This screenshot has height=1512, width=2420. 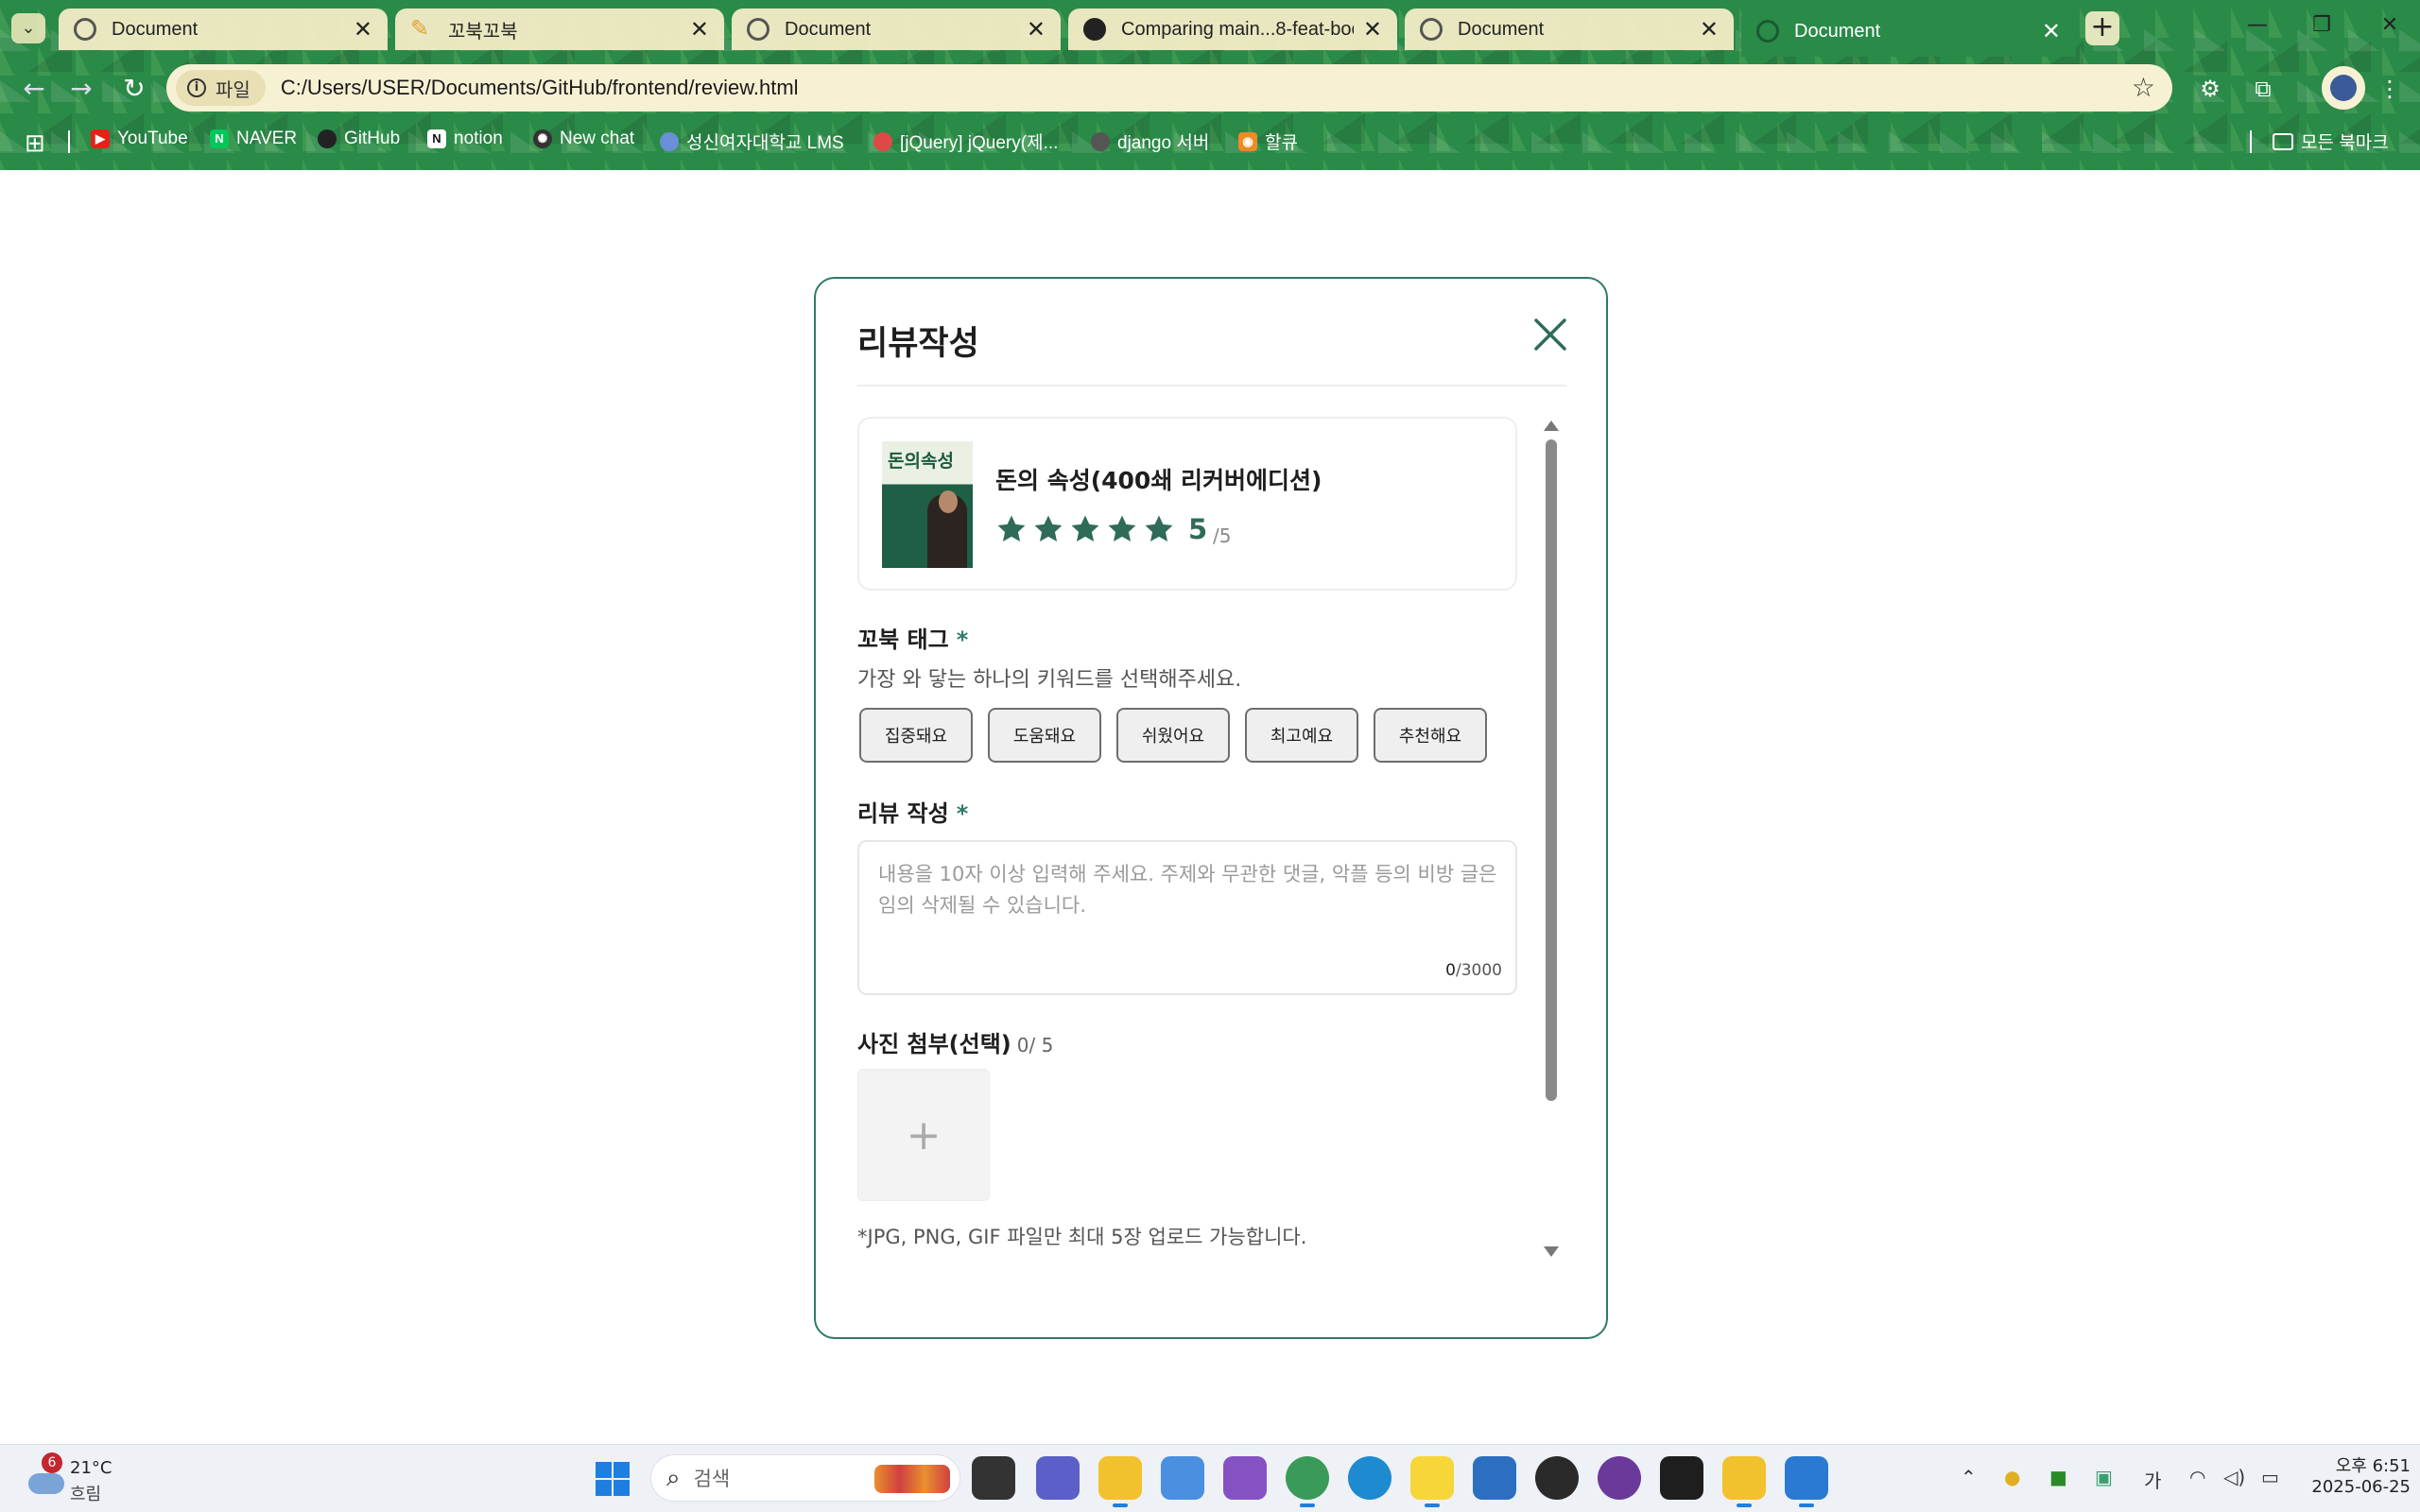 What do you see at coordinates (1551, 770) in the screenshot?
I see `scrollbar-thumb` at bounding box center [1551, 770].